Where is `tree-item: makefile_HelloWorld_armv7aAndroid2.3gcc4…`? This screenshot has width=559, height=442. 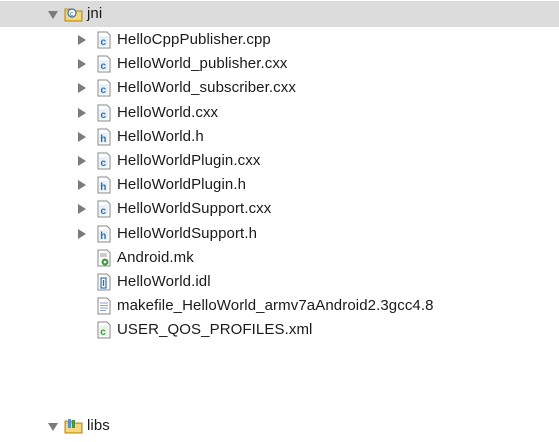
tree-item: makefile_HelloWorld_armv7aAndroid2.3gcc4… is located at coordinates (279, 306).